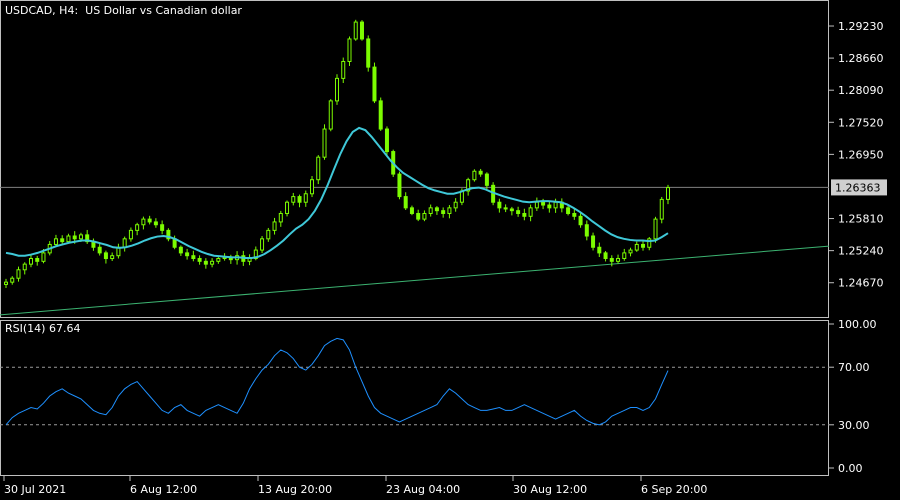  Describe the element at coordinates (35, 489) in the screenshot. I see `time-tick-label: 30 Jul 2021` at that location.